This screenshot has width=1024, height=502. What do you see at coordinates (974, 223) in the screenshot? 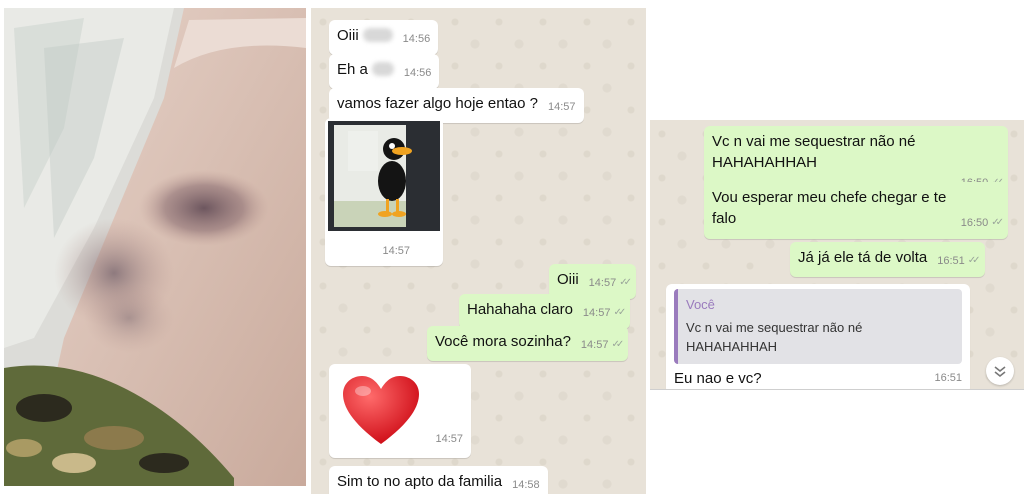
I see `message-time: 16:50` at bounding box center [974, 223].